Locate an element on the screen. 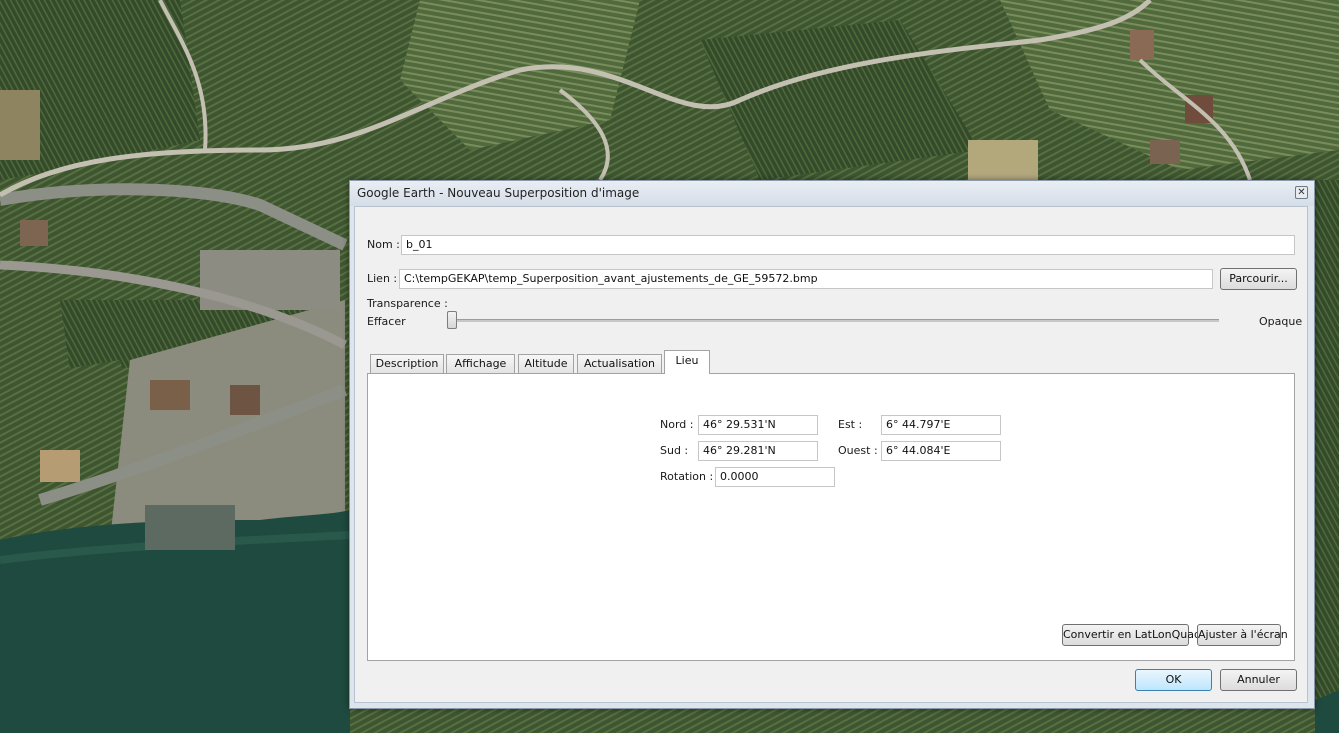 This screenshot has height=733, width=1339. close-button: ✕ is located at coordinates (1301, 192).